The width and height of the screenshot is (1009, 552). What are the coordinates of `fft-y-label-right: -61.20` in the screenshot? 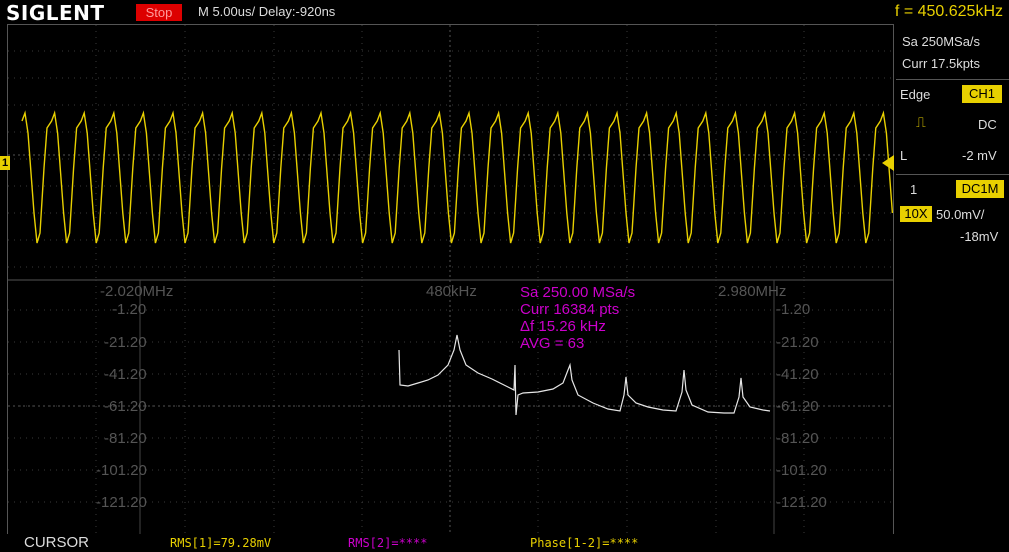 It's located at (797, 406).